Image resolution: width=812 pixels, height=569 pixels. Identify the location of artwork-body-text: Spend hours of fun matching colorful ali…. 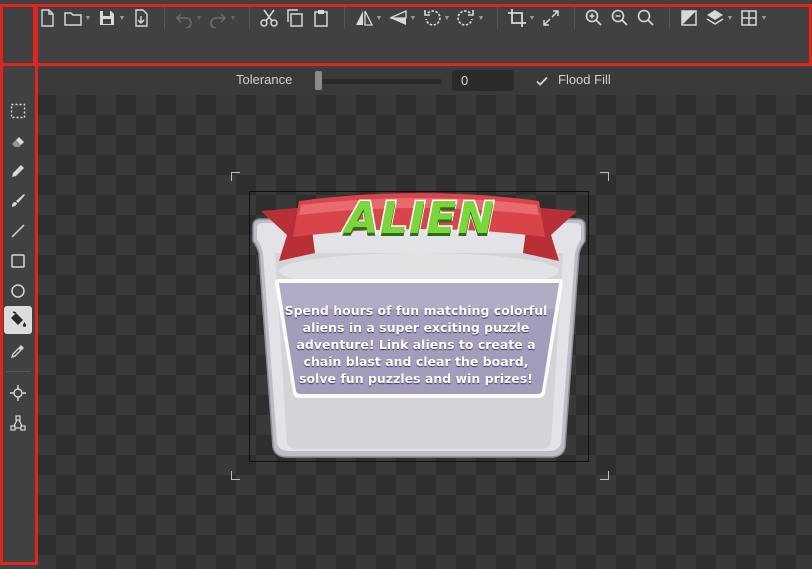
(416, 344).